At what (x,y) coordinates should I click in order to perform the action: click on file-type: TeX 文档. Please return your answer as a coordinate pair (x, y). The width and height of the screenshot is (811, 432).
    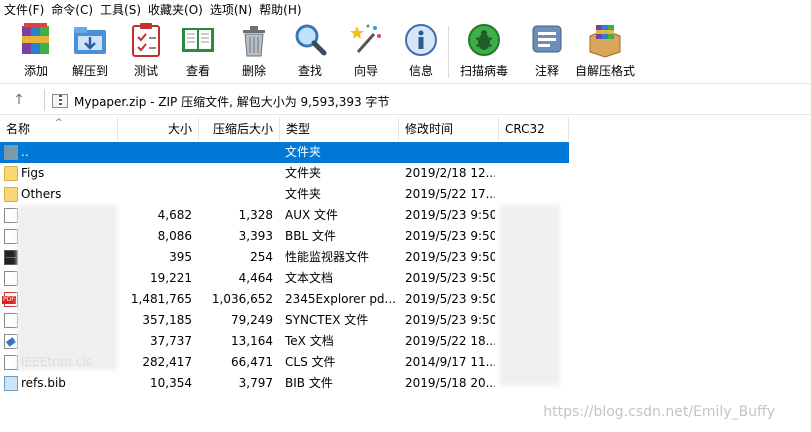
    Looking at the image, I should click on (309, 341).